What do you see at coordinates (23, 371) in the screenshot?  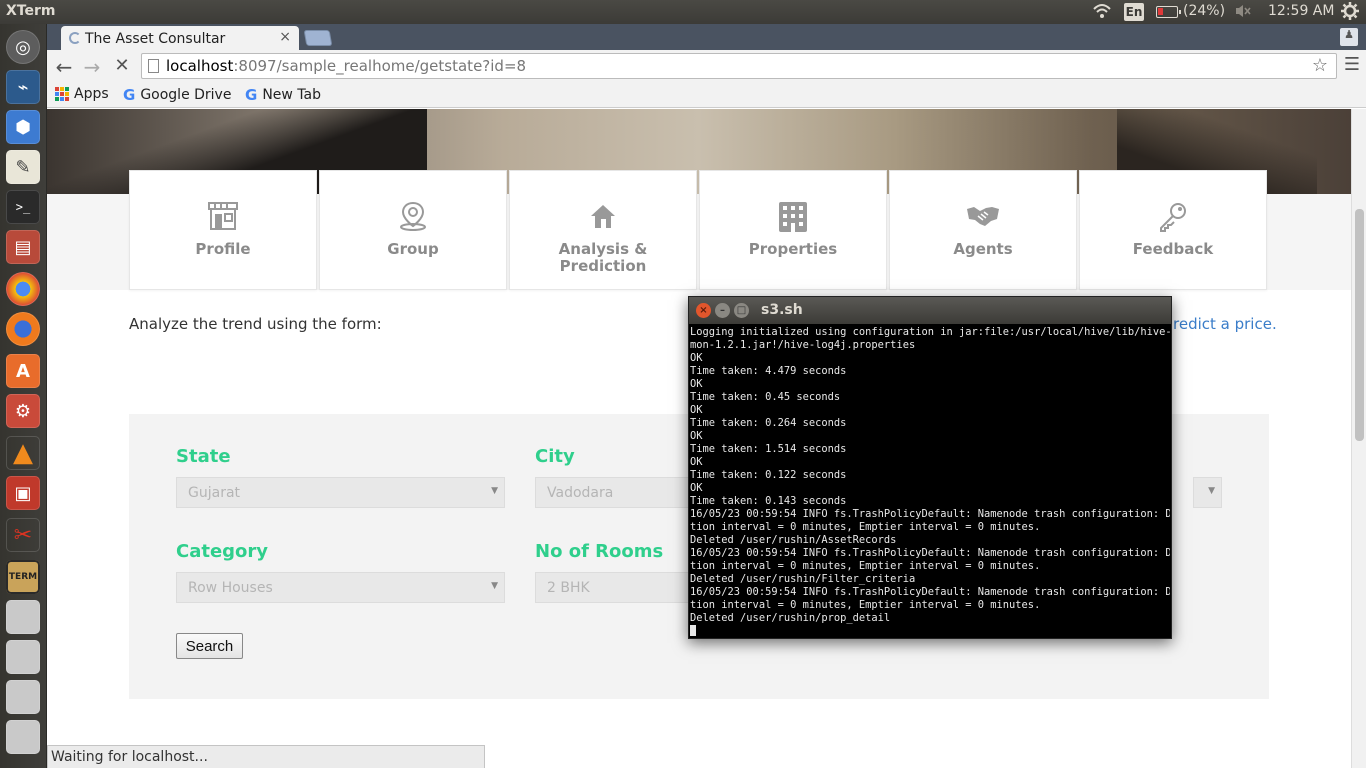 I see `bag-a-icon: A` at bounding box center [23, 371].